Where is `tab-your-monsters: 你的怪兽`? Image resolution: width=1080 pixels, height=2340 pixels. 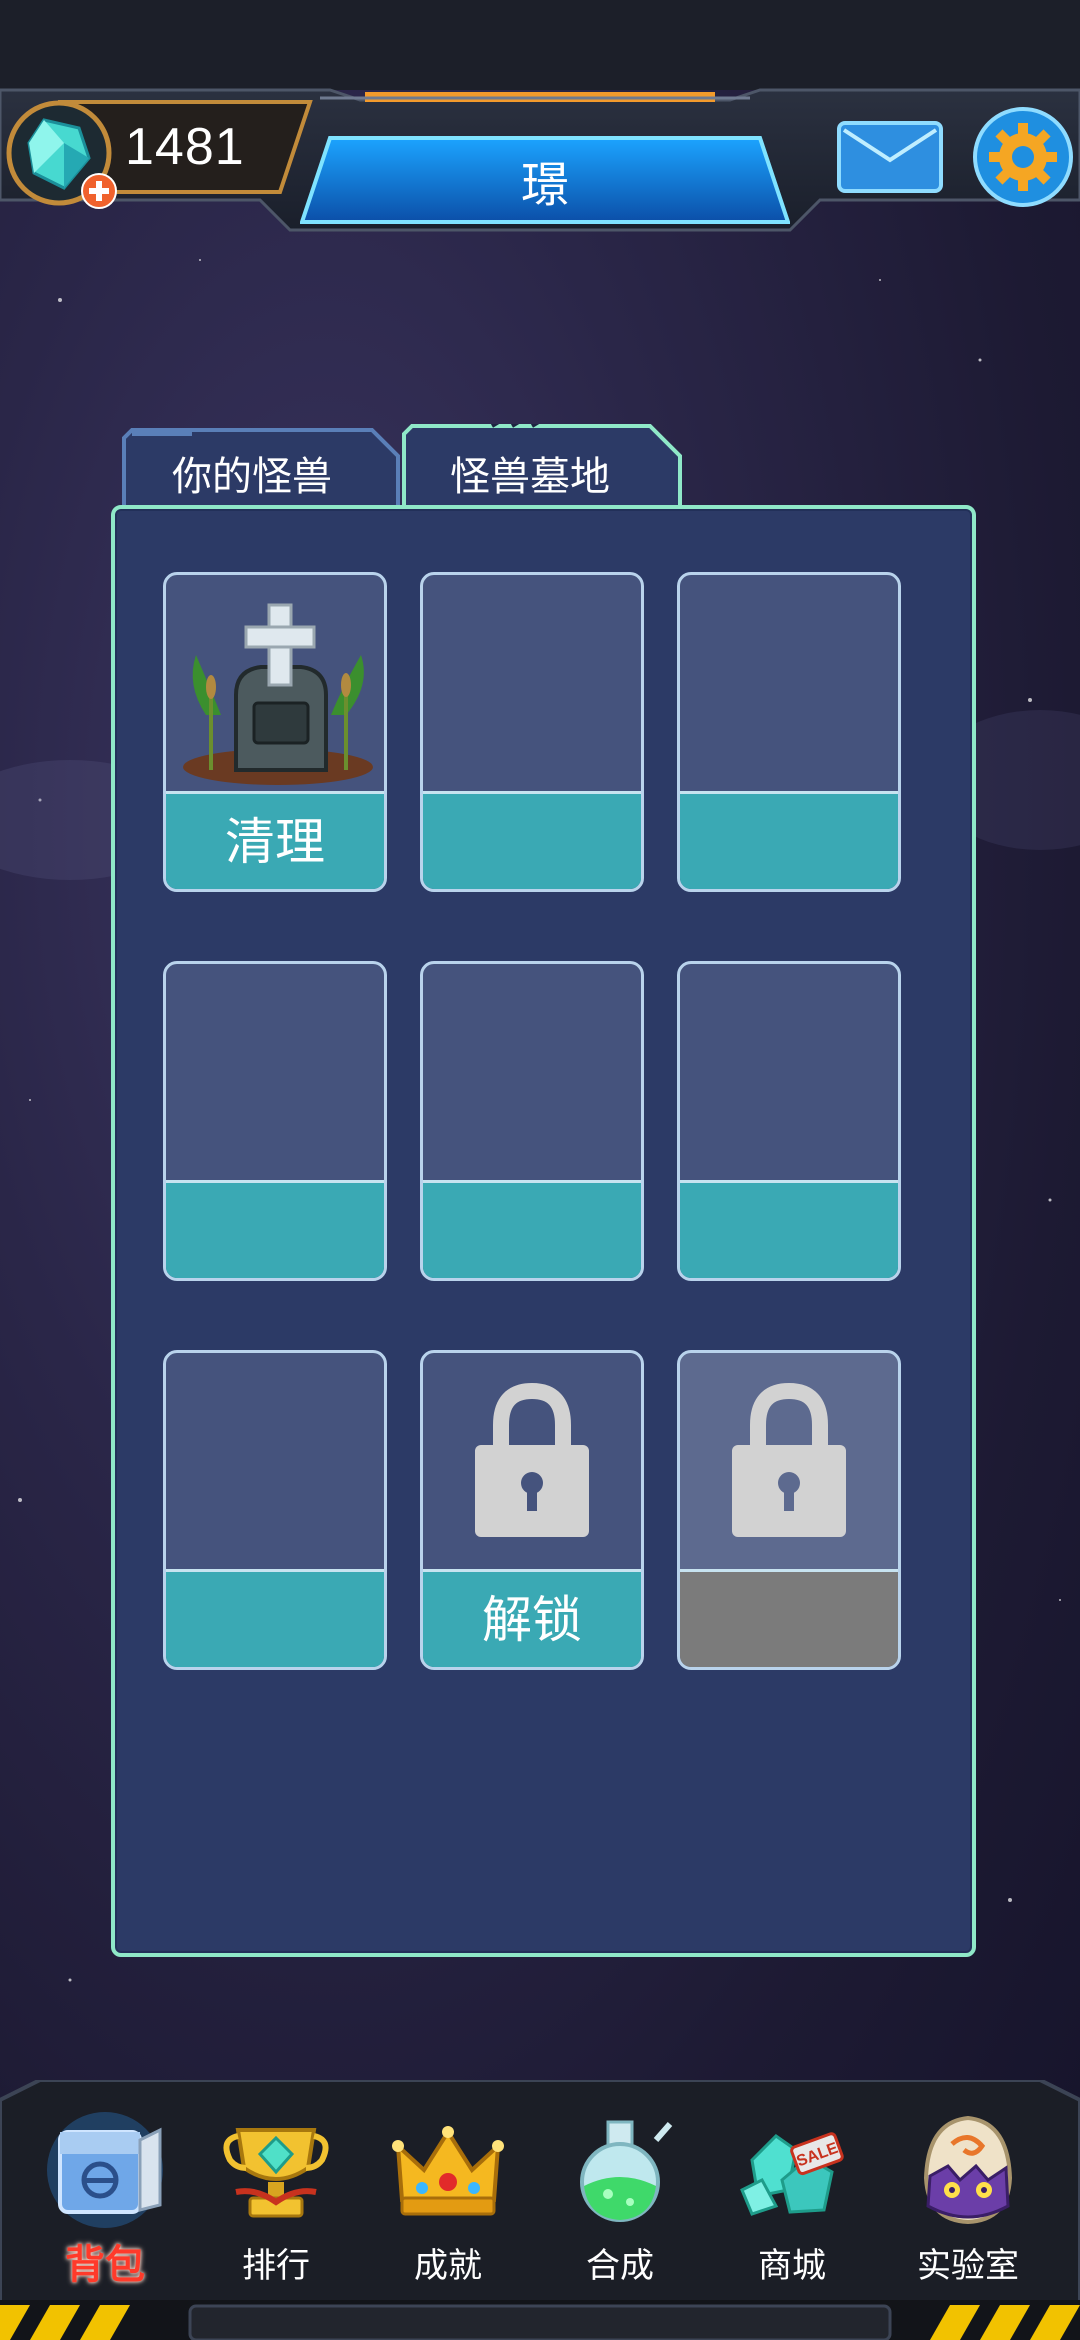 tab-your-monsters: 你的怪兽 is located at coordinates (261, 469).